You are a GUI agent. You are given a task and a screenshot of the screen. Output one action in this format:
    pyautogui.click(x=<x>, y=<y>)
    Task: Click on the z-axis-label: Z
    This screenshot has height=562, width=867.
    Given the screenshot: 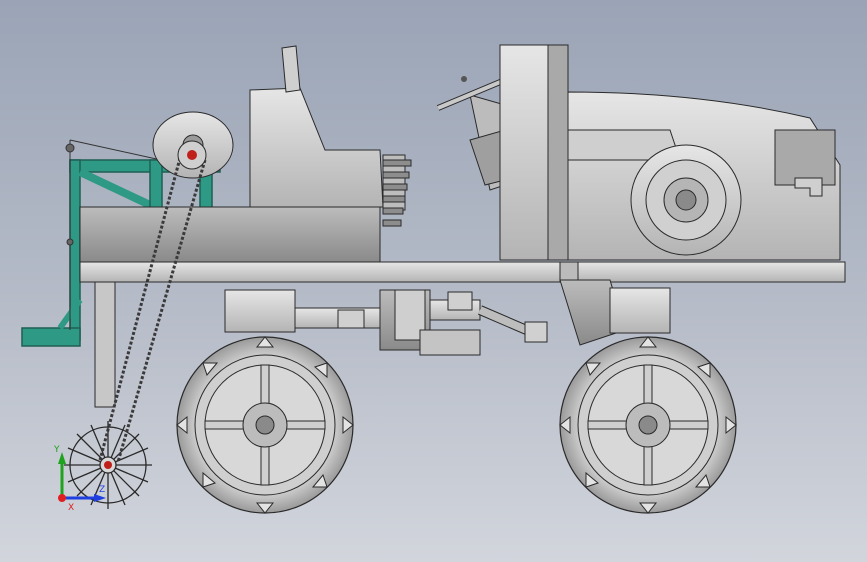 What is the action you would take?
    pyautogui.click(x=102, y=490)
    